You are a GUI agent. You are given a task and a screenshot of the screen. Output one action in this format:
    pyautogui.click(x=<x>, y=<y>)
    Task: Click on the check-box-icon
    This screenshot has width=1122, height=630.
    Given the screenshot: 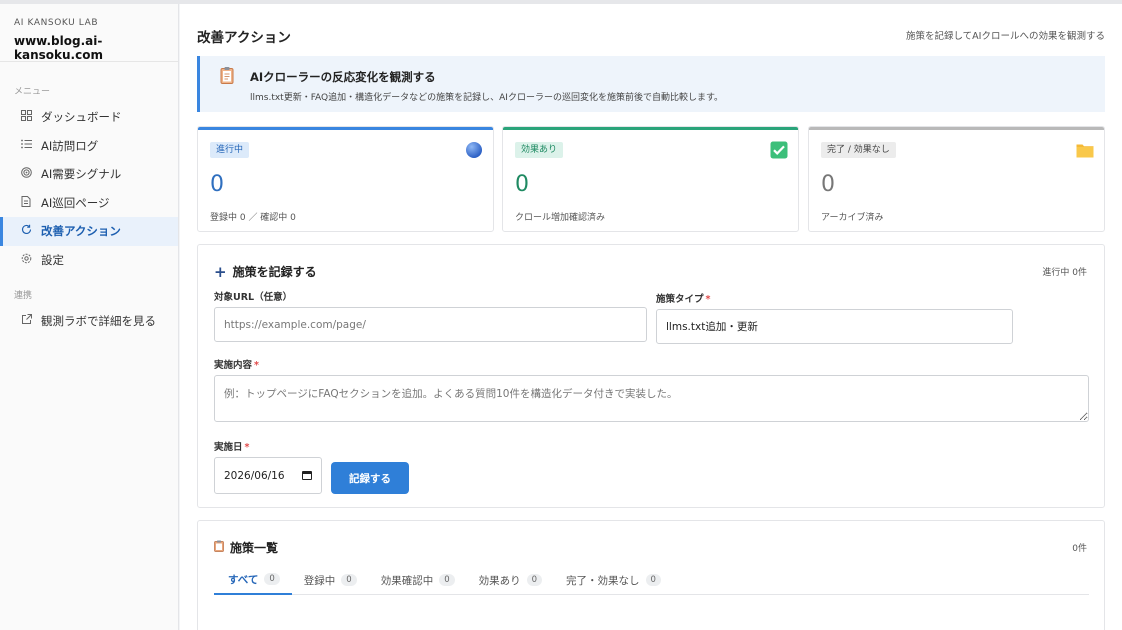 What is the action you would take?
    pyautogui.click(x=779, y=150)
    